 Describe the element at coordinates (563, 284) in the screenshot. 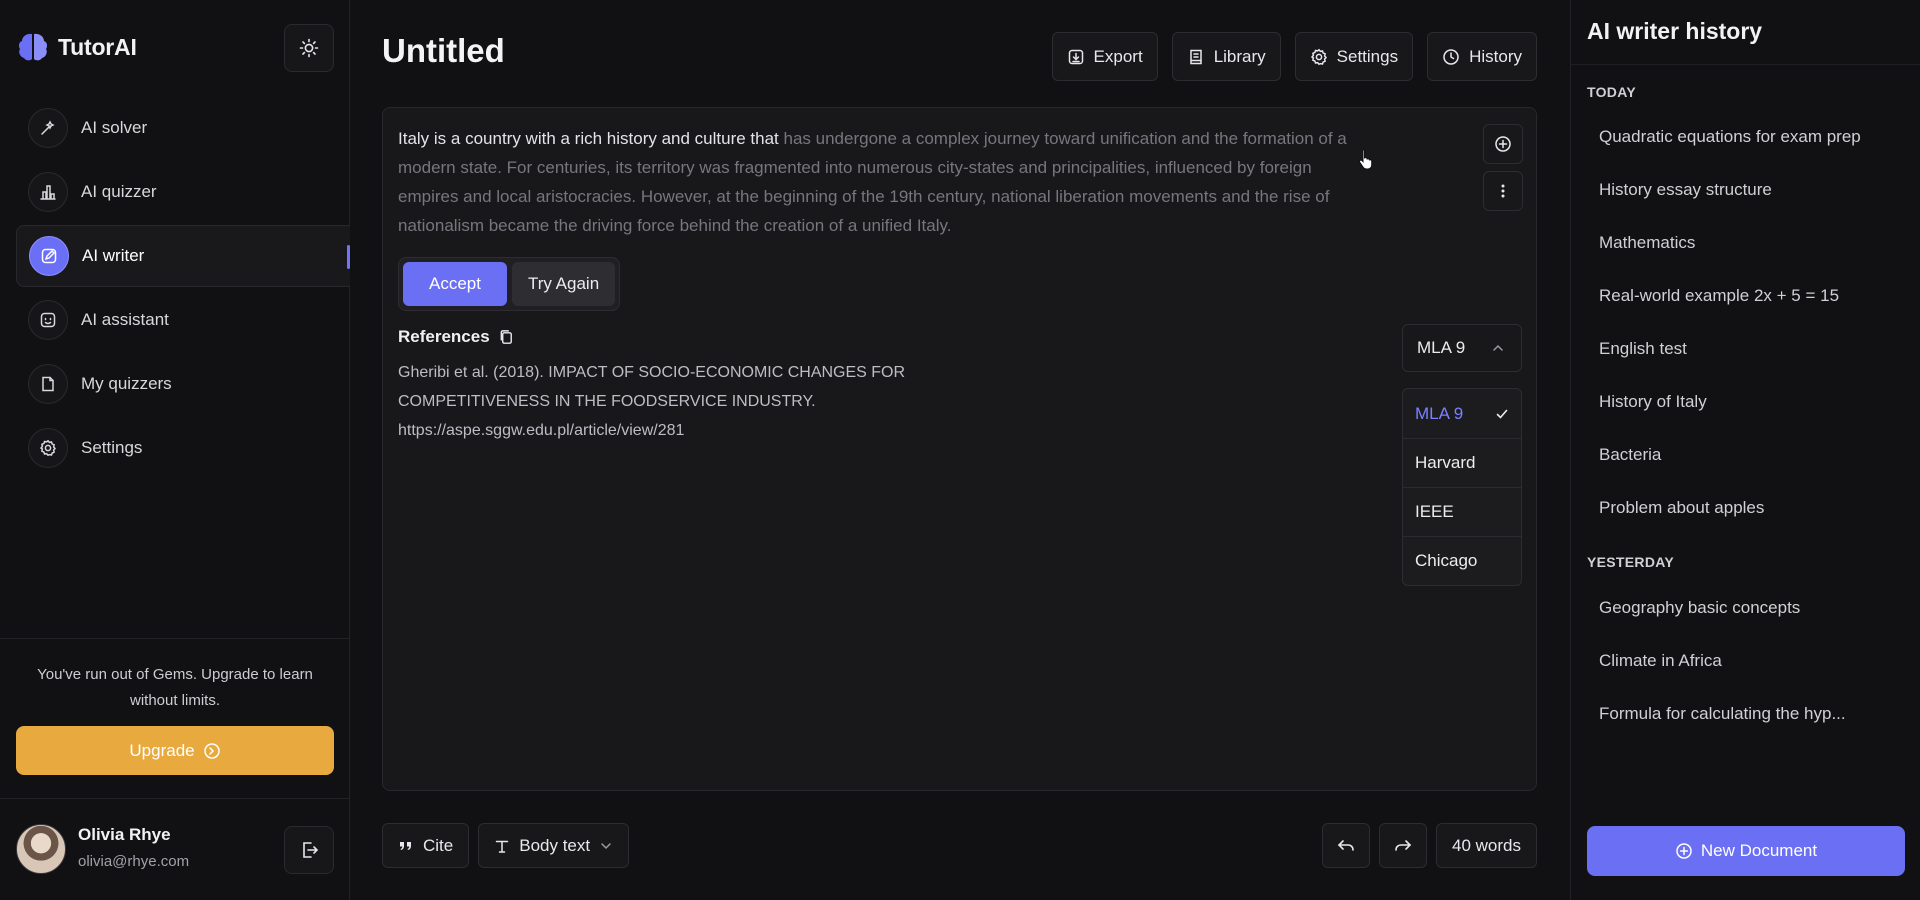

I see `try-again-button: Try Again` at that location.